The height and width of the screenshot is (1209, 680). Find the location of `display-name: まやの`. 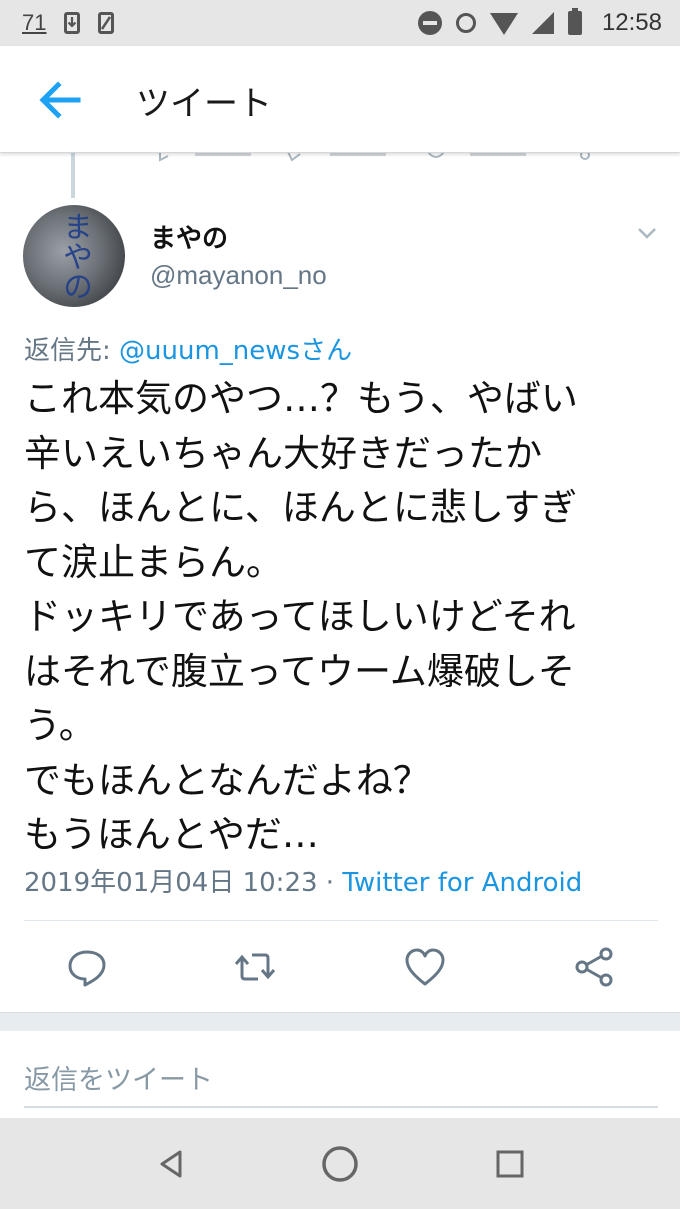

display-name: まやの is located at coordinates (189, 236).